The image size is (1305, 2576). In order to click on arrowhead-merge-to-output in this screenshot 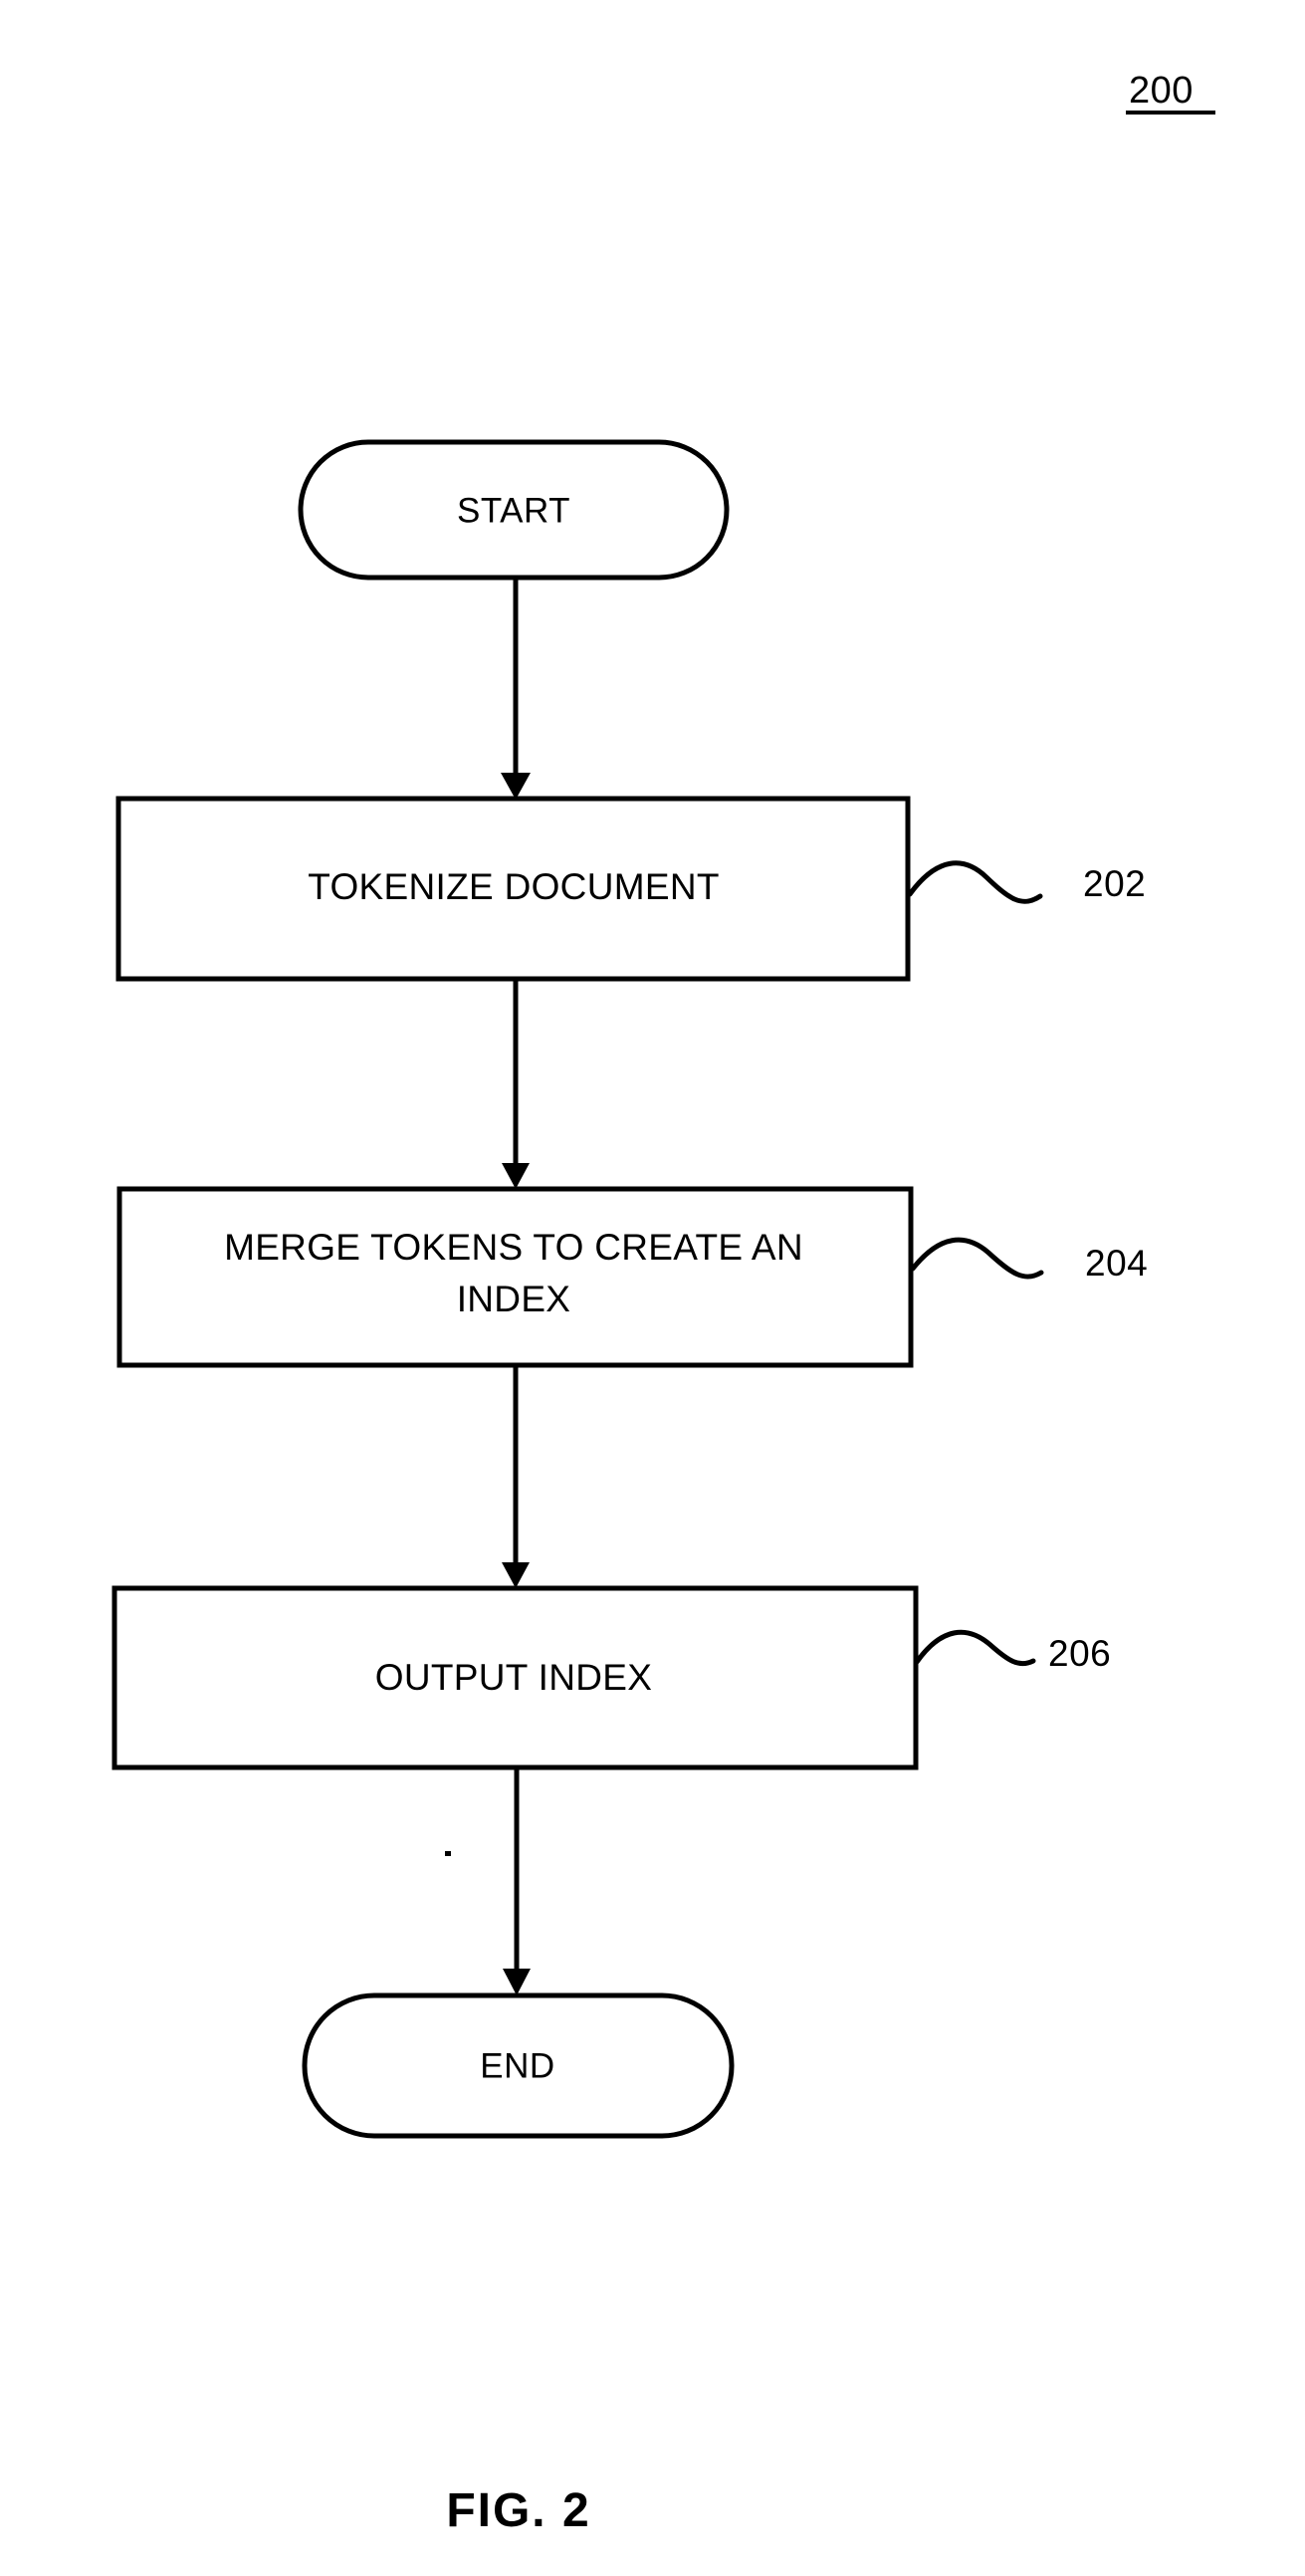, I will do `click(516, 1575)`.